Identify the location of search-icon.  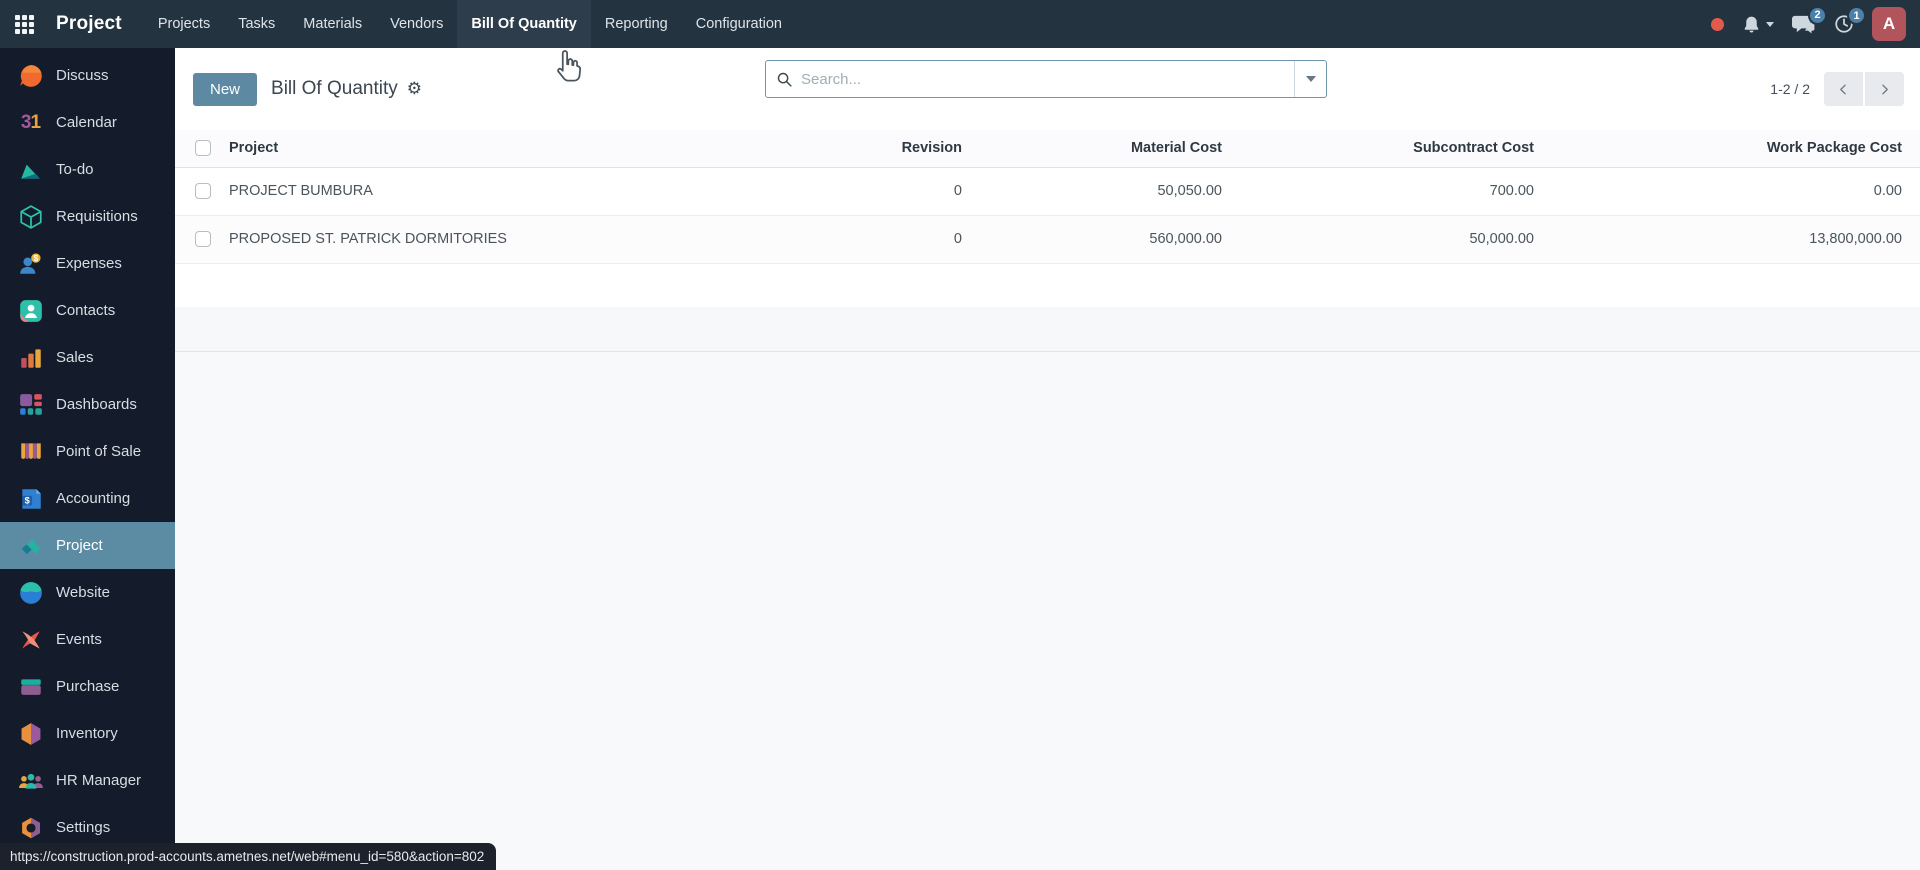
(784, 79).